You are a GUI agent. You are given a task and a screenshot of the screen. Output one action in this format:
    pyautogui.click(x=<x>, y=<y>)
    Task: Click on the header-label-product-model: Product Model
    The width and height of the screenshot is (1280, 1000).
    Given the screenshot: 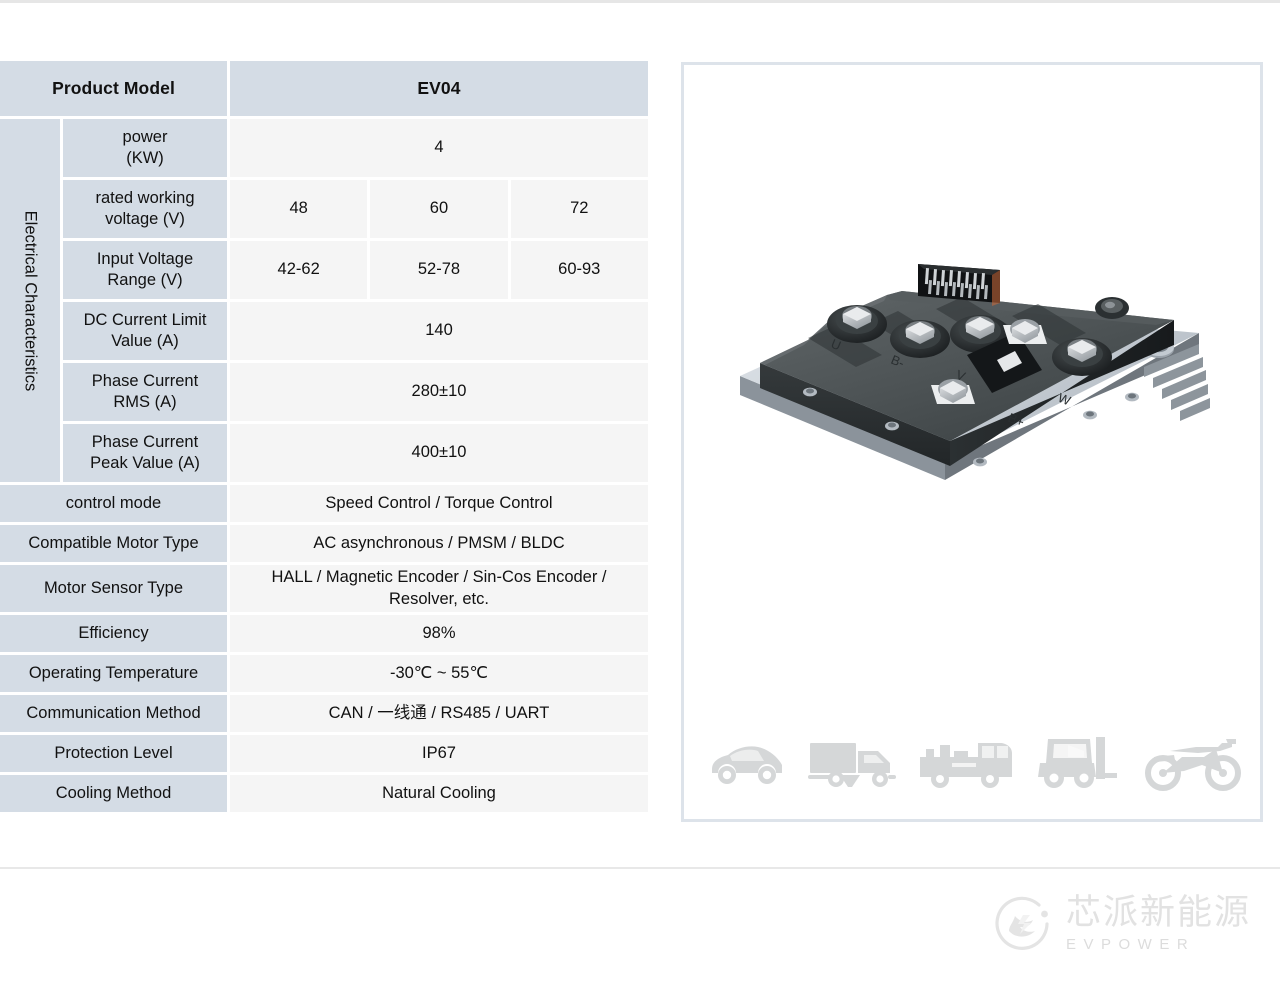 What is the action you would take?
    pyautogui.click(x=113, y=88)
    